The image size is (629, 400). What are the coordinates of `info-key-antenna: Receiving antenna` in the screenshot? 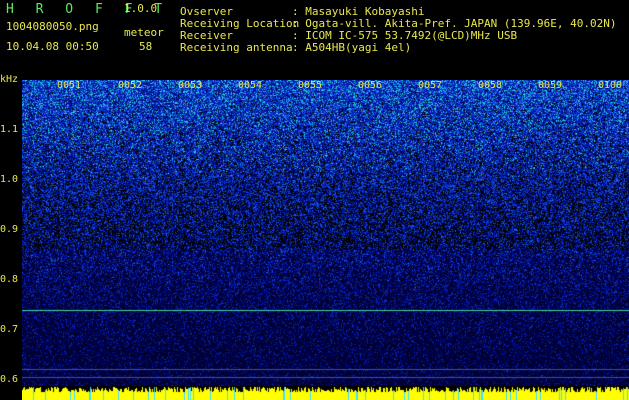 It's located at (236, 47).